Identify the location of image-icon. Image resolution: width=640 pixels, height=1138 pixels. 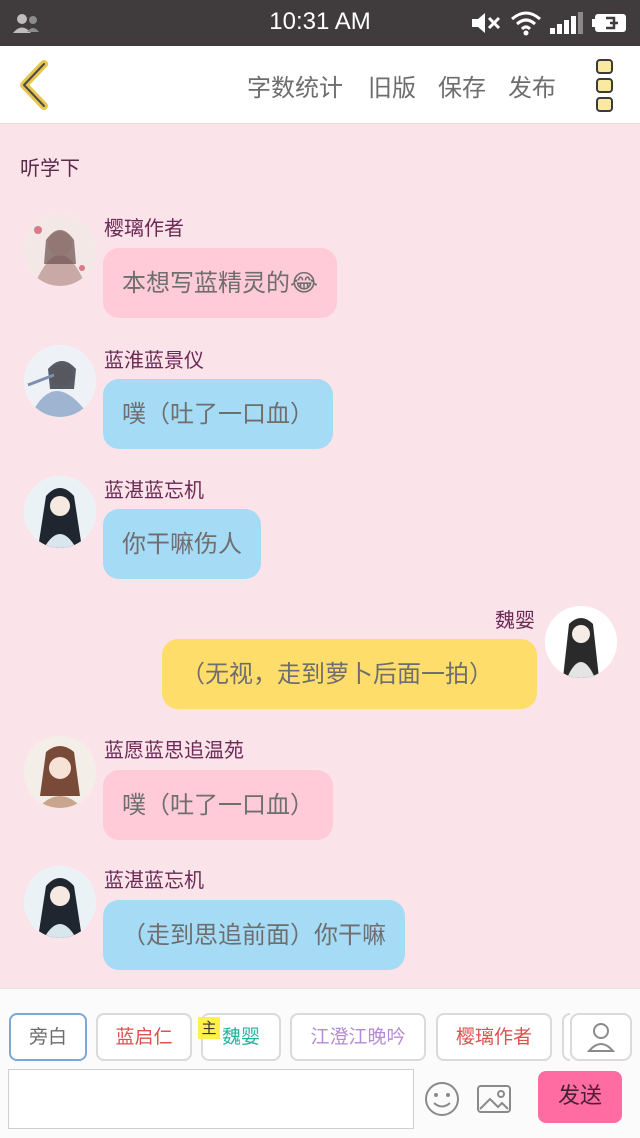
(494, 1099).